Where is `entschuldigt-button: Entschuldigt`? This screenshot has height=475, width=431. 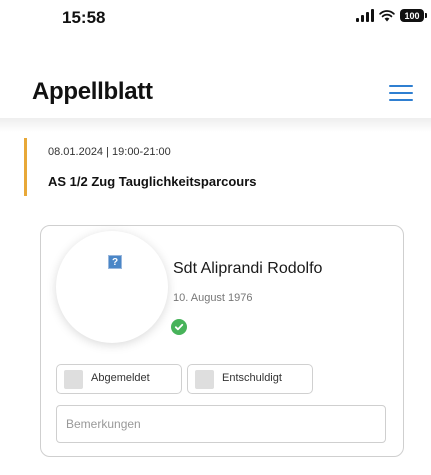 entschuldigt-button: Entschuldigt is located at coordinates (250, 379).